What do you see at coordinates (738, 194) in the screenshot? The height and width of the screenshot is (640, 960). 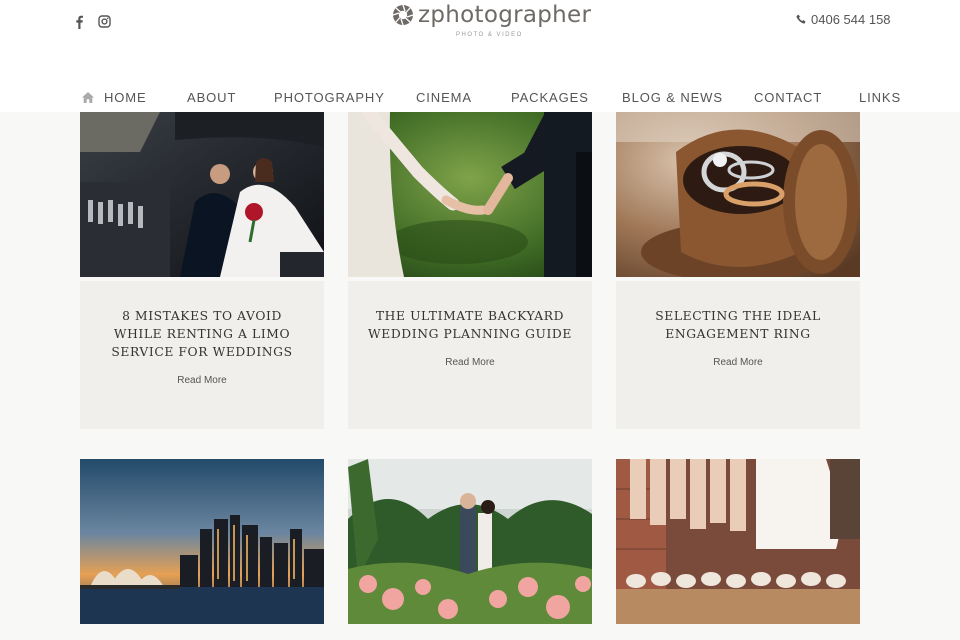 I see `post-image-rings` at bounding box center [738, 194].